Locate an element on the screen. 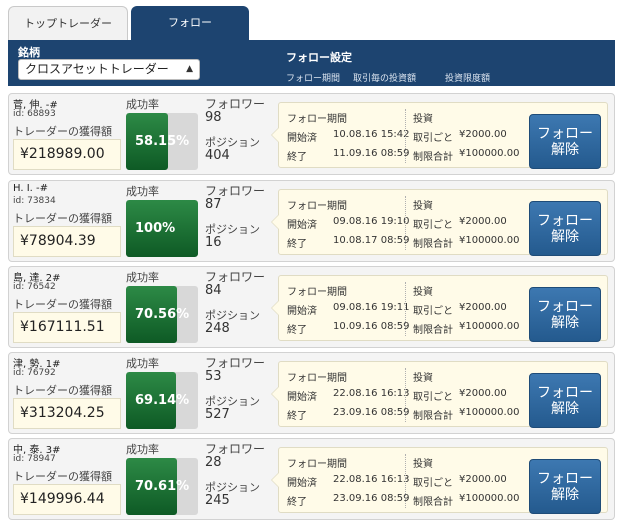 The width and height of the screenshot is (620, 521). select-arrow-icon: ▲ is located at coordinates (189, 69).